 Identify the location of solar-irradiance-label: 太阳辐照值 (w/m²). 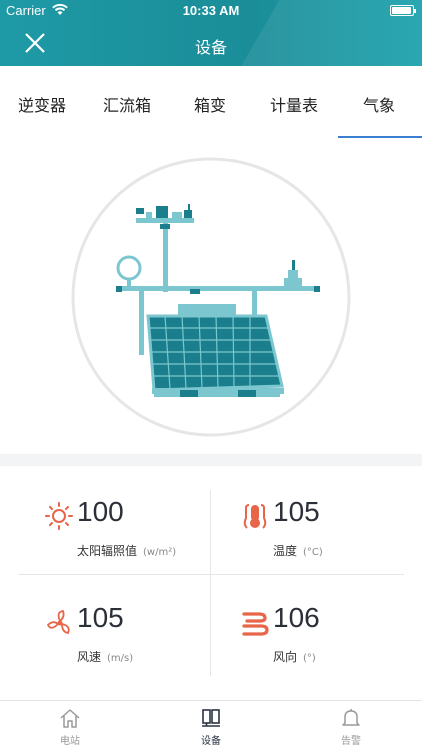
(127, 551).